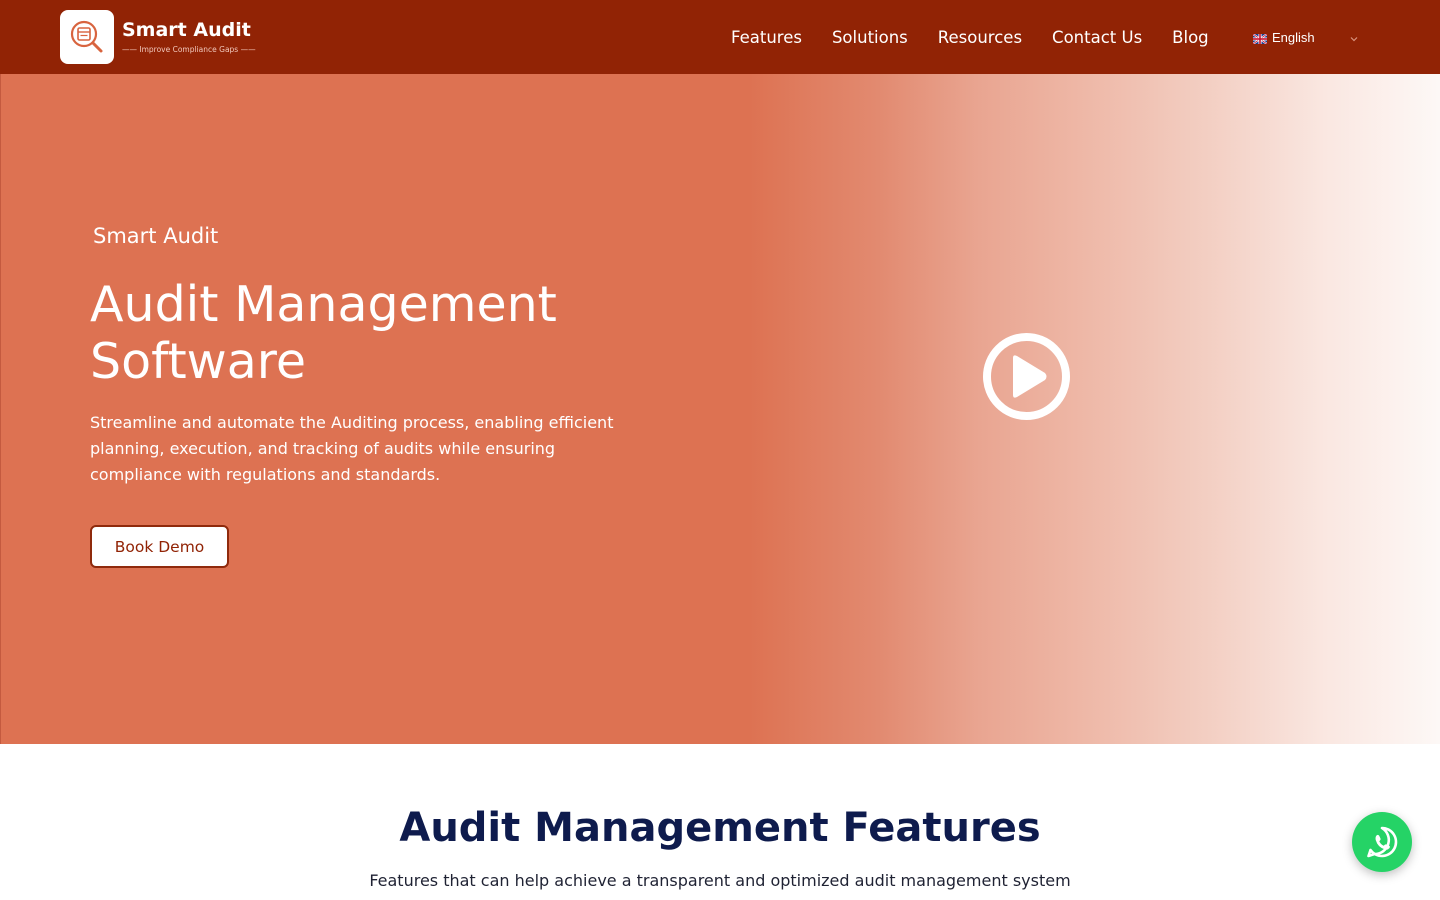 The image size is (1440, 900). Describe the element at coordinates (766, 37) in the screenshot. I see `nav-item-features: Features` at that location.